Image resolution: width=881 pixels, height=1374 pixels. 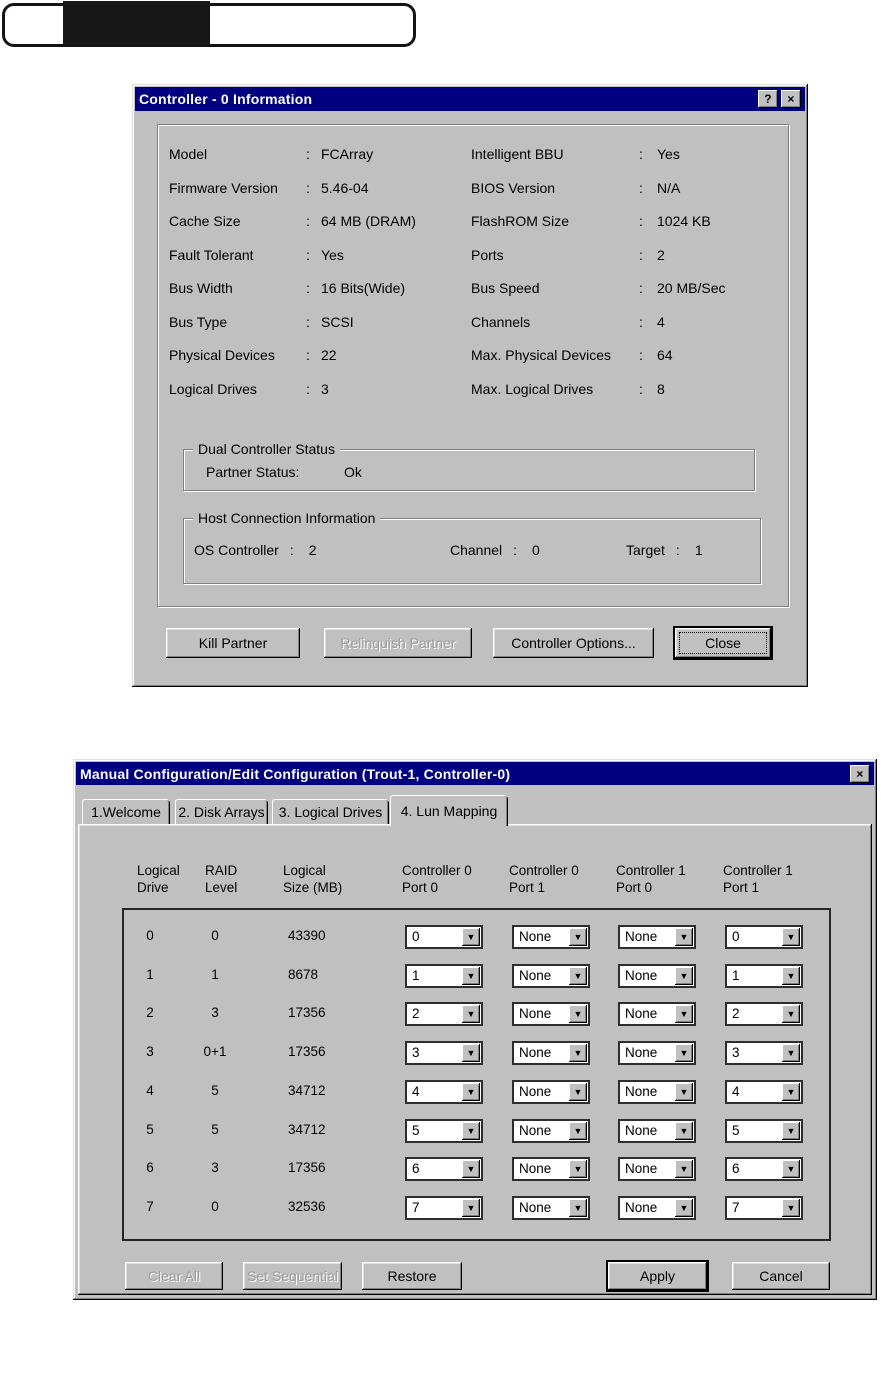 I want to click on relinquish-partner-button: Relinquish Partner, so click(x=398, y=643).